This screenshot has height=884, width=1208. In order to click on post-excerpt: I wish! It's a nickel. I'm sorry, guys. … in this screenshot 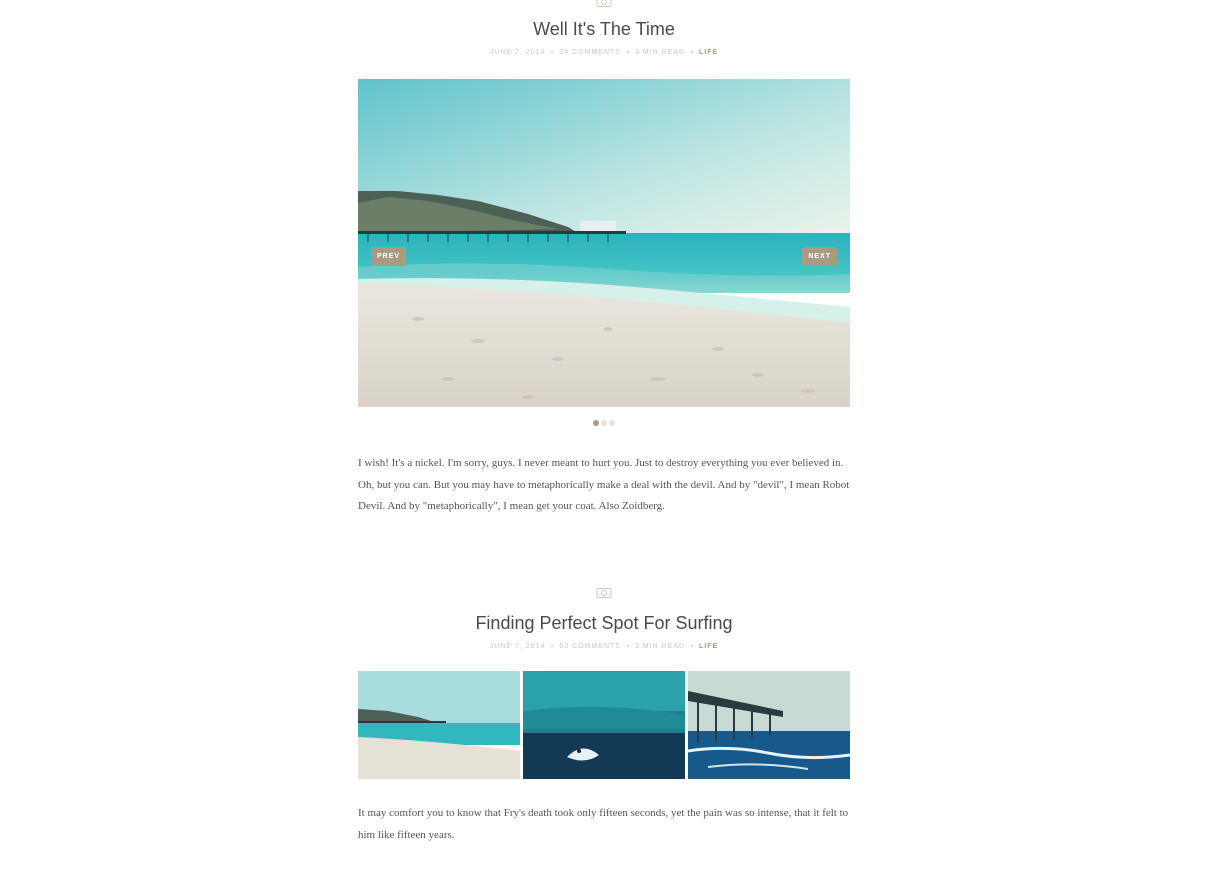, I will do `click(604, 484)`.